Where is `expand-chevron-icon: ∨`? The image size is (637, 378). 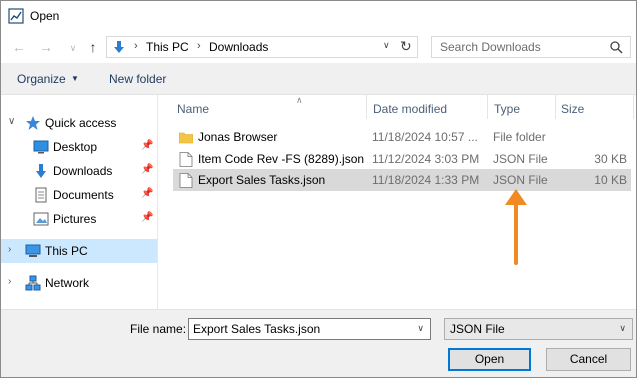
expand-chevron-icon: ∨ is located at coordinates (11, 121).